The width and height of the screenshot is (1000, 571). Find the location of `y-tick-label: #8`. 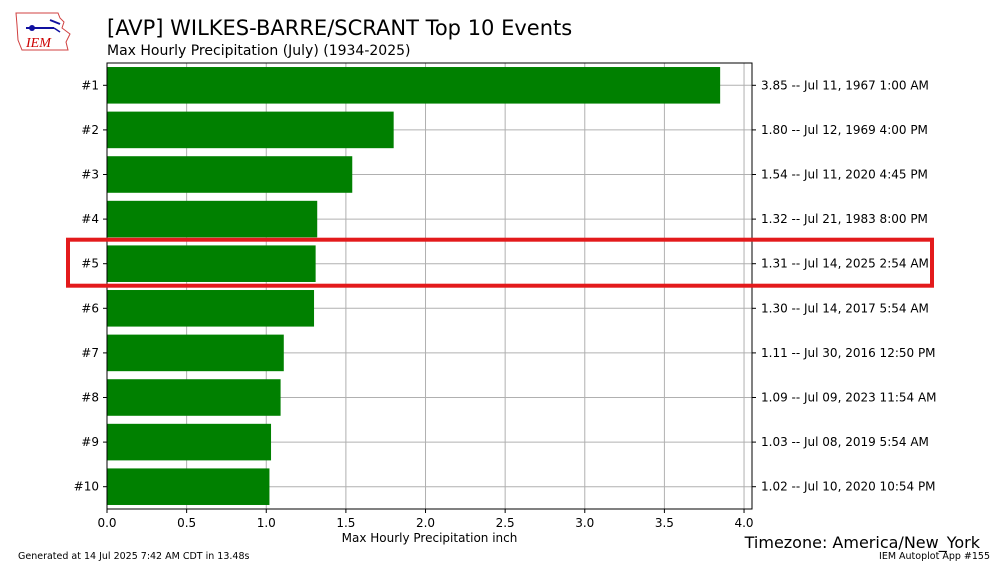

y-tick-label: #8 is located at coordinates (90, 398).